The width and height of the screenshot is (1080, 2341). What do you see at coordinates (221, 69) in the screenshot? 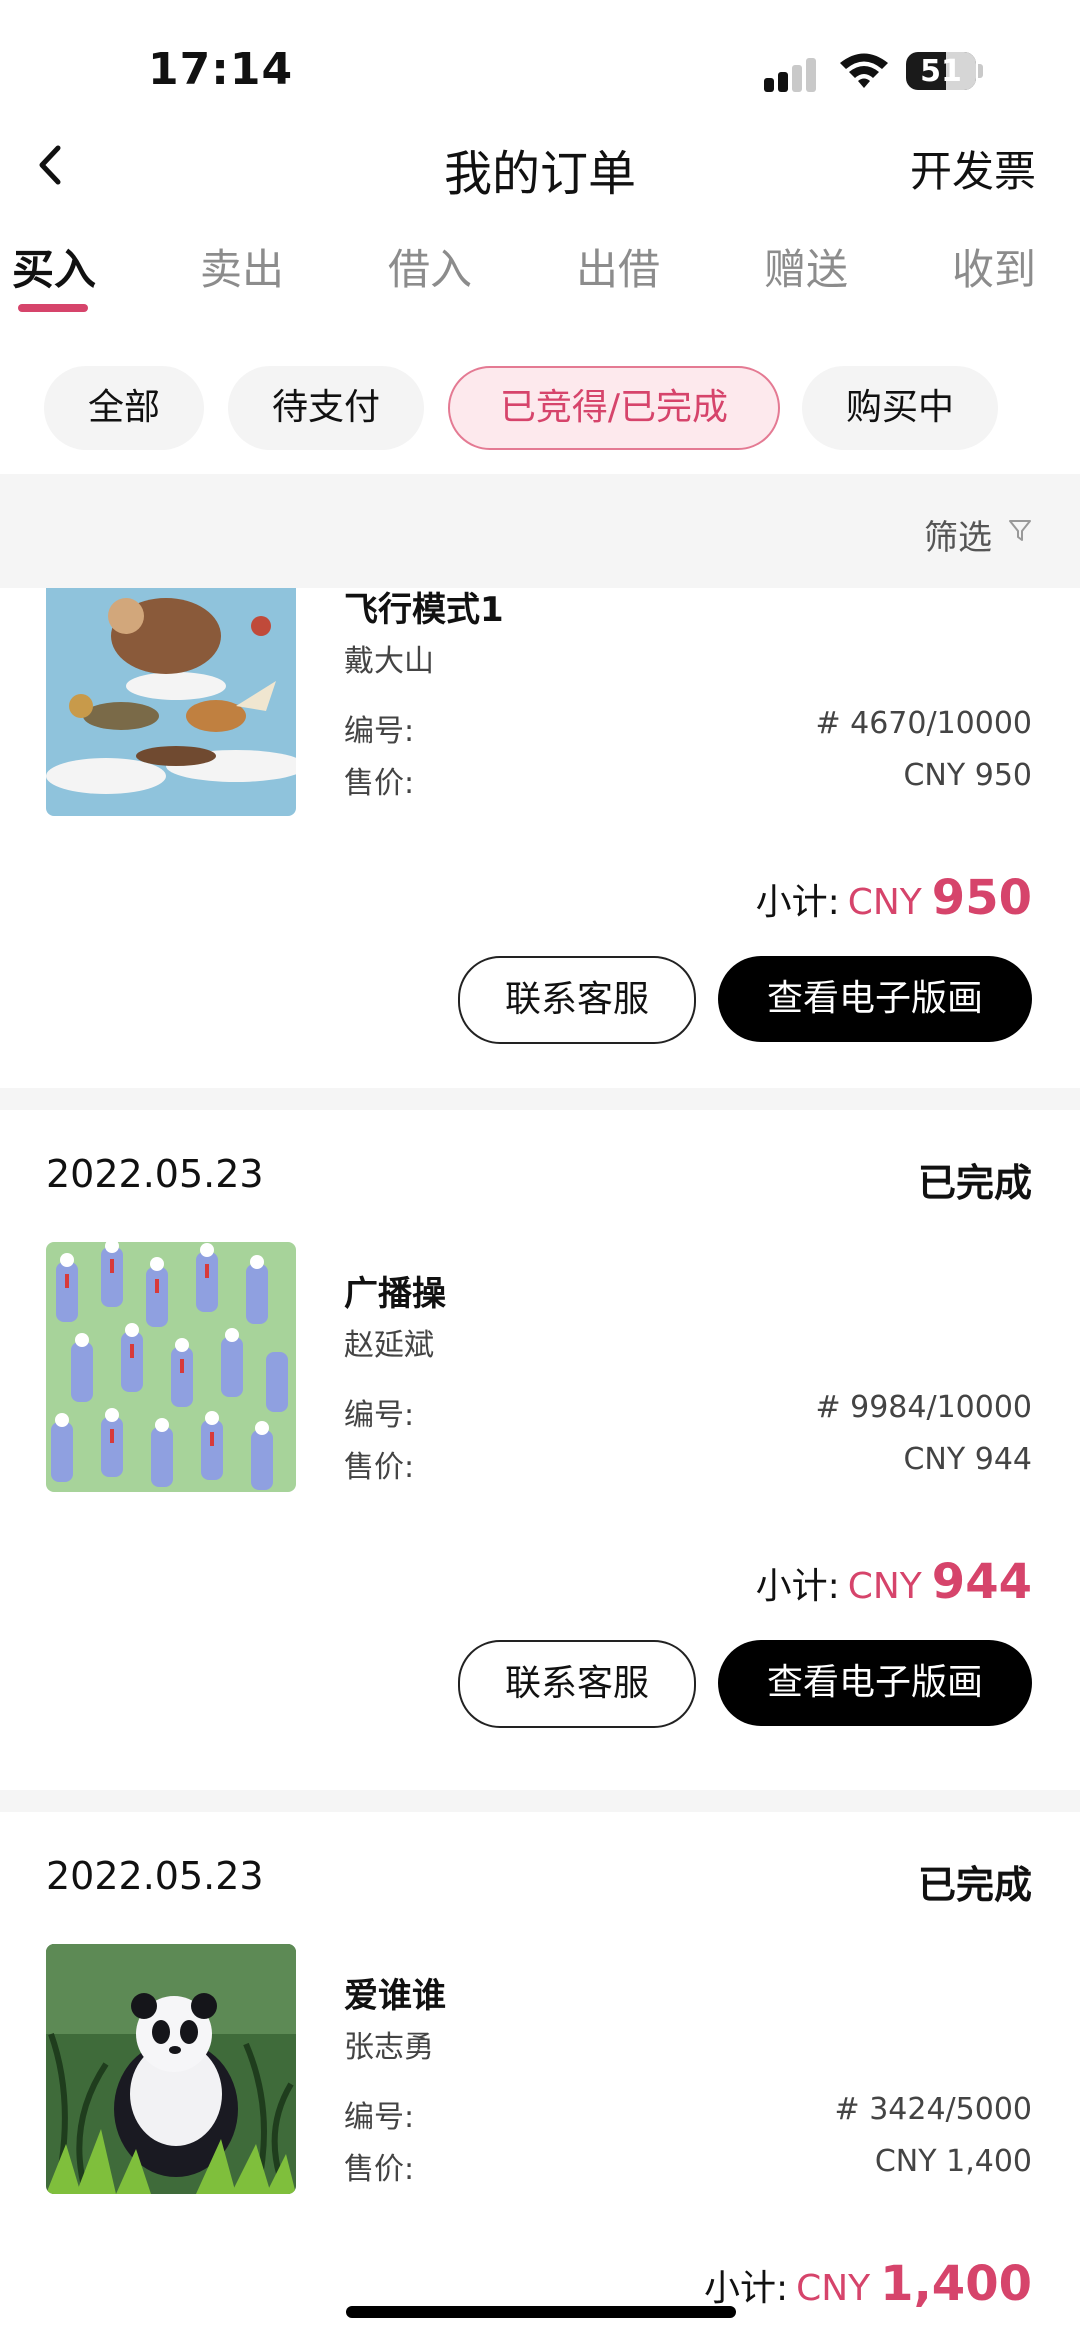
I see `status-time: 17:14` at bounding box center [221, 69].